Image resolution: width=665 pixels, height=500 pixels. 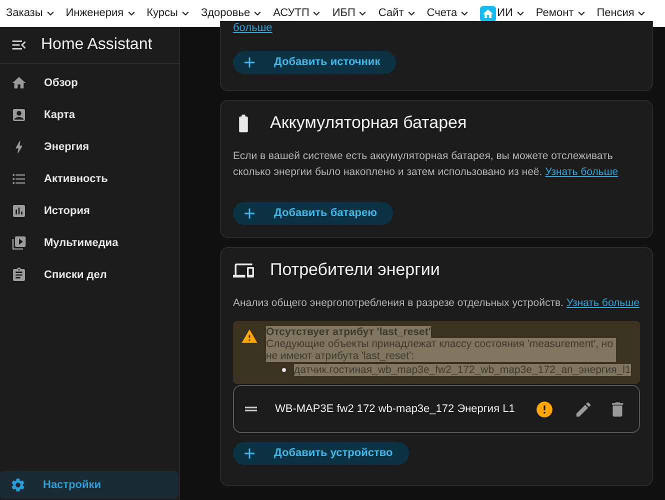 I want to click on sidebar-item: Настройки, so click(x=89, y=485).